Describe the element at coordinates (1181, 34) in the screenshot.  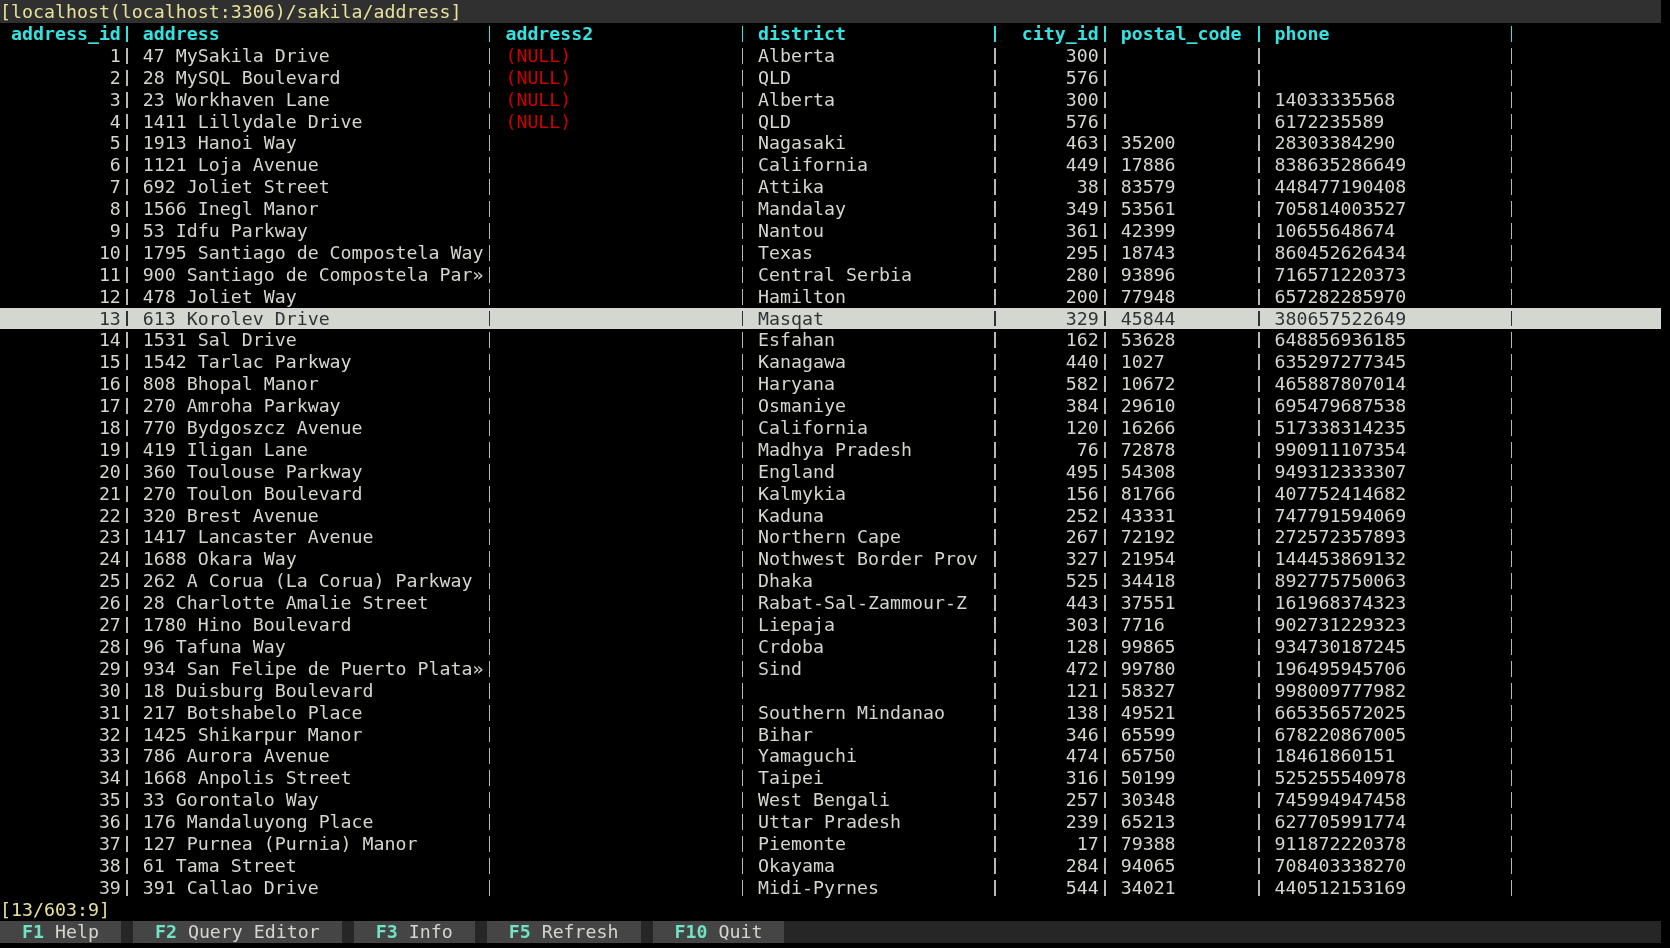
I see `column-header: postal_code` at that location.